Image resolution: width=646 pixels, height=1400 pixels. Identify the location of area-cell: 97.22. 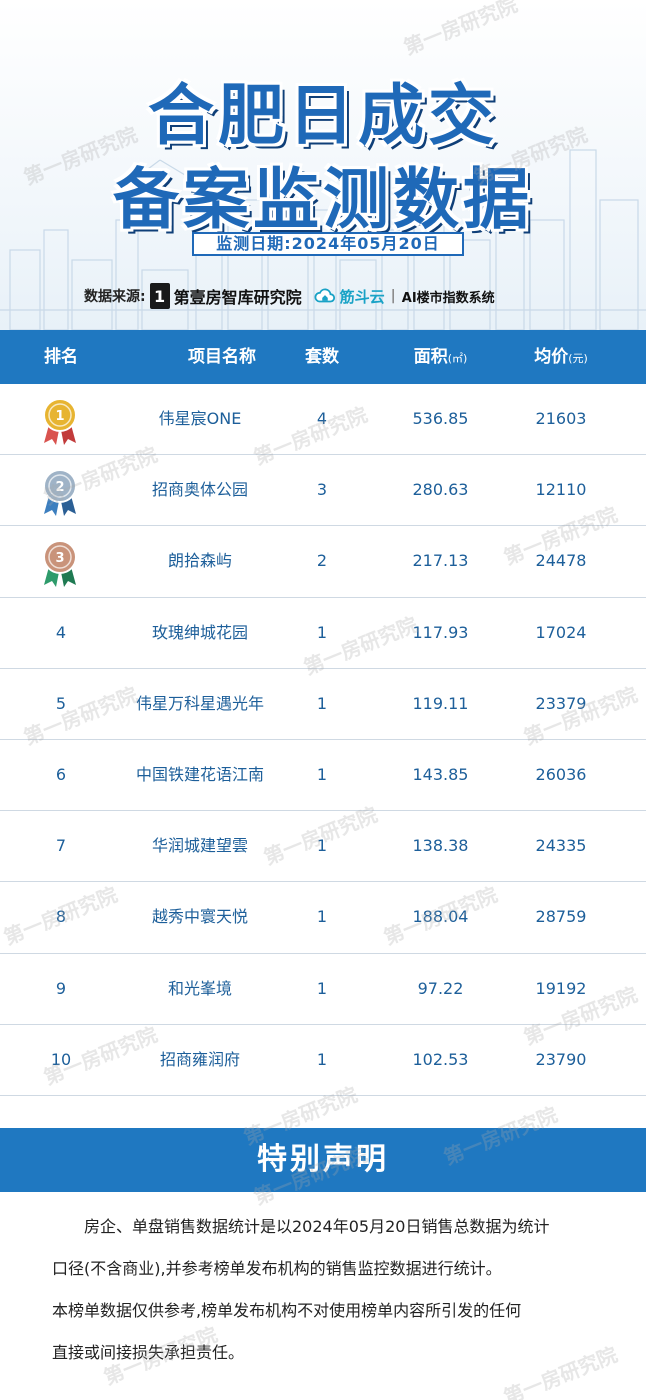
(440, 988).